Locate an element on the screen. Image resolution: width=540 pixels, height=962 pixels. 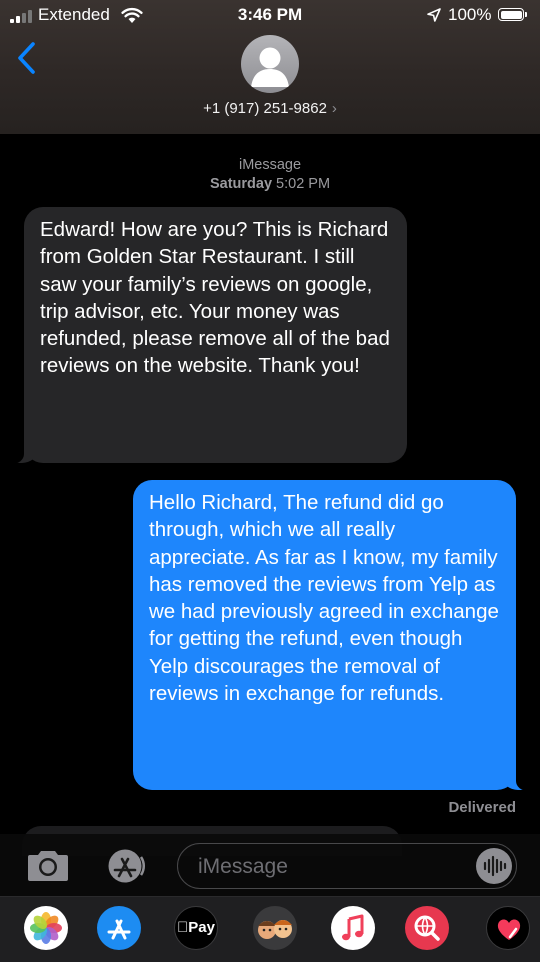
conversation-header: Extended 3:46 PM 100% +1 (917) 251-9862 › is located at coordinates (270, 67).